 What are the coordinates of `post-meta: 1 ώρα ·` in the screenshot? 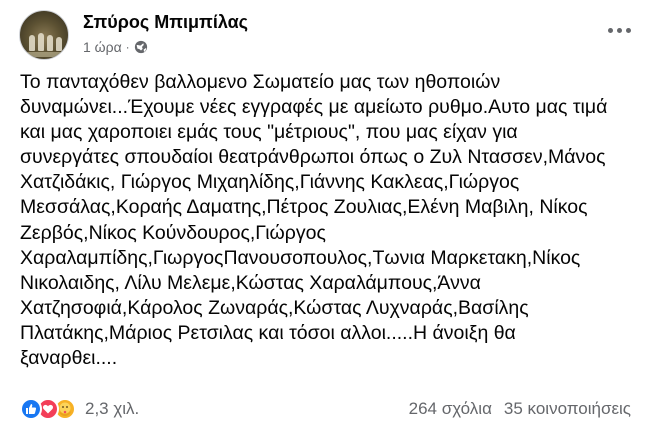 It's located at (115, 47).